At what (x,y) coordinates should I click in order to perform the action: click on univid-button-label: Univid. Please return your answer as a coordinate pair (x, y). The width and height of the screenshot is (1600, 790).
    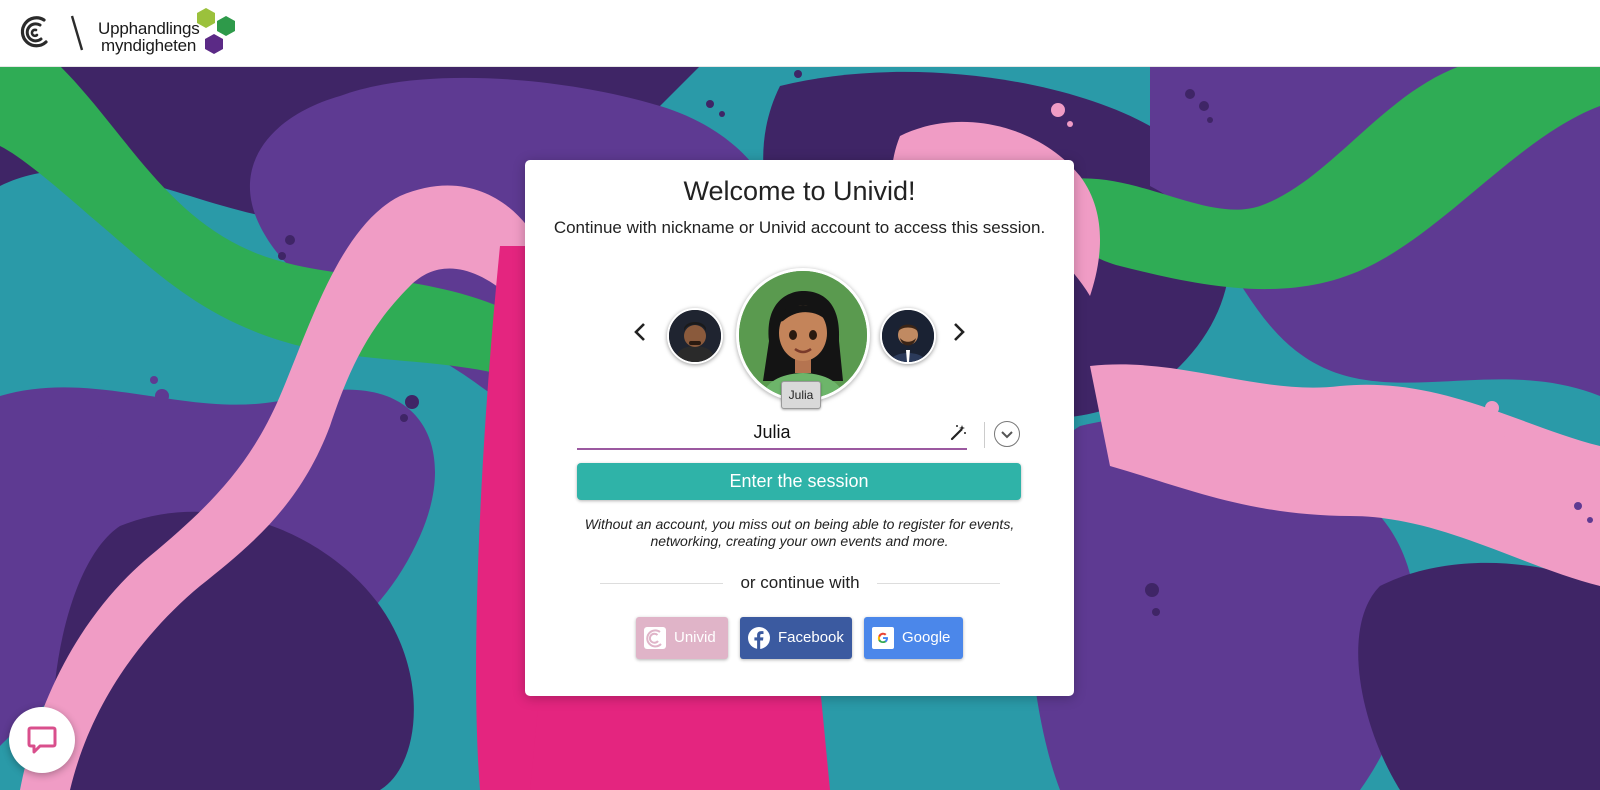
    Looking at the image, I should click on (695, 637).